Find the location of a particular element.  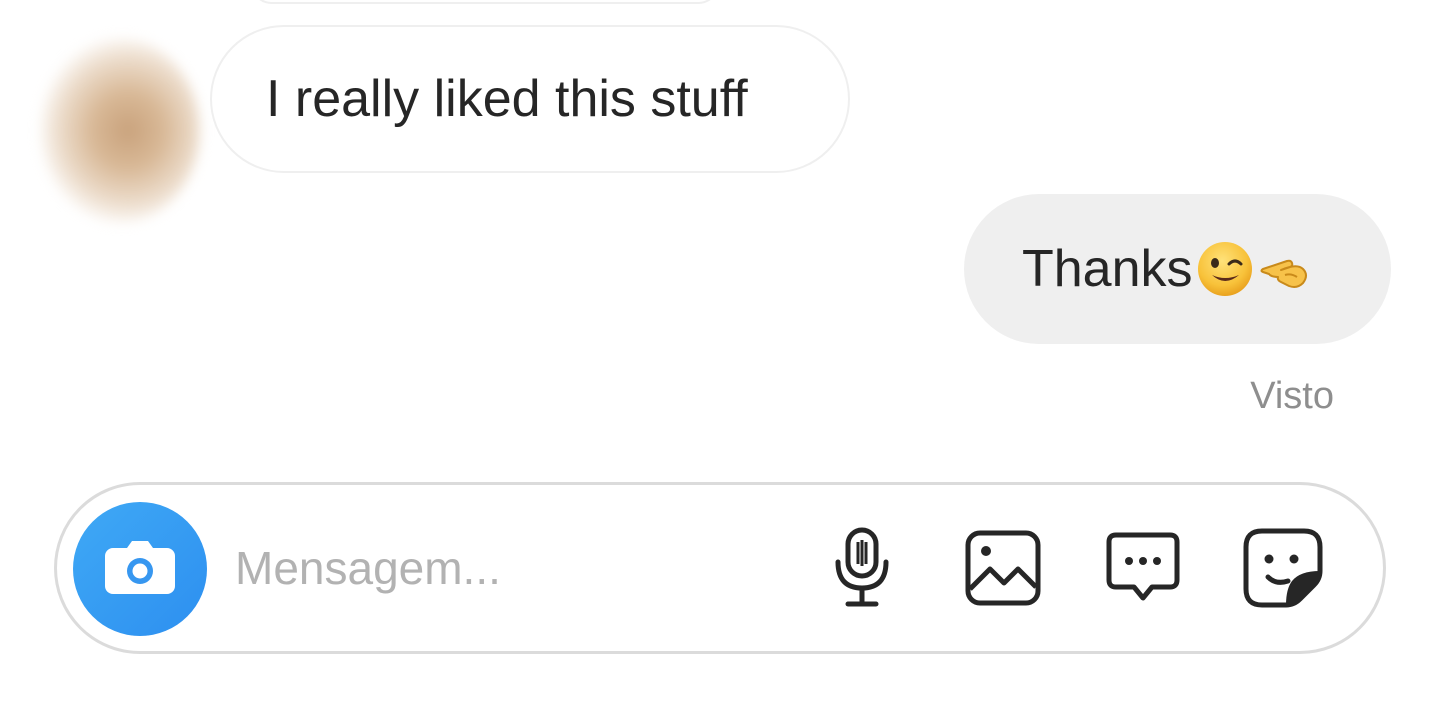

camera-icon is located at coordinates (140, 569).